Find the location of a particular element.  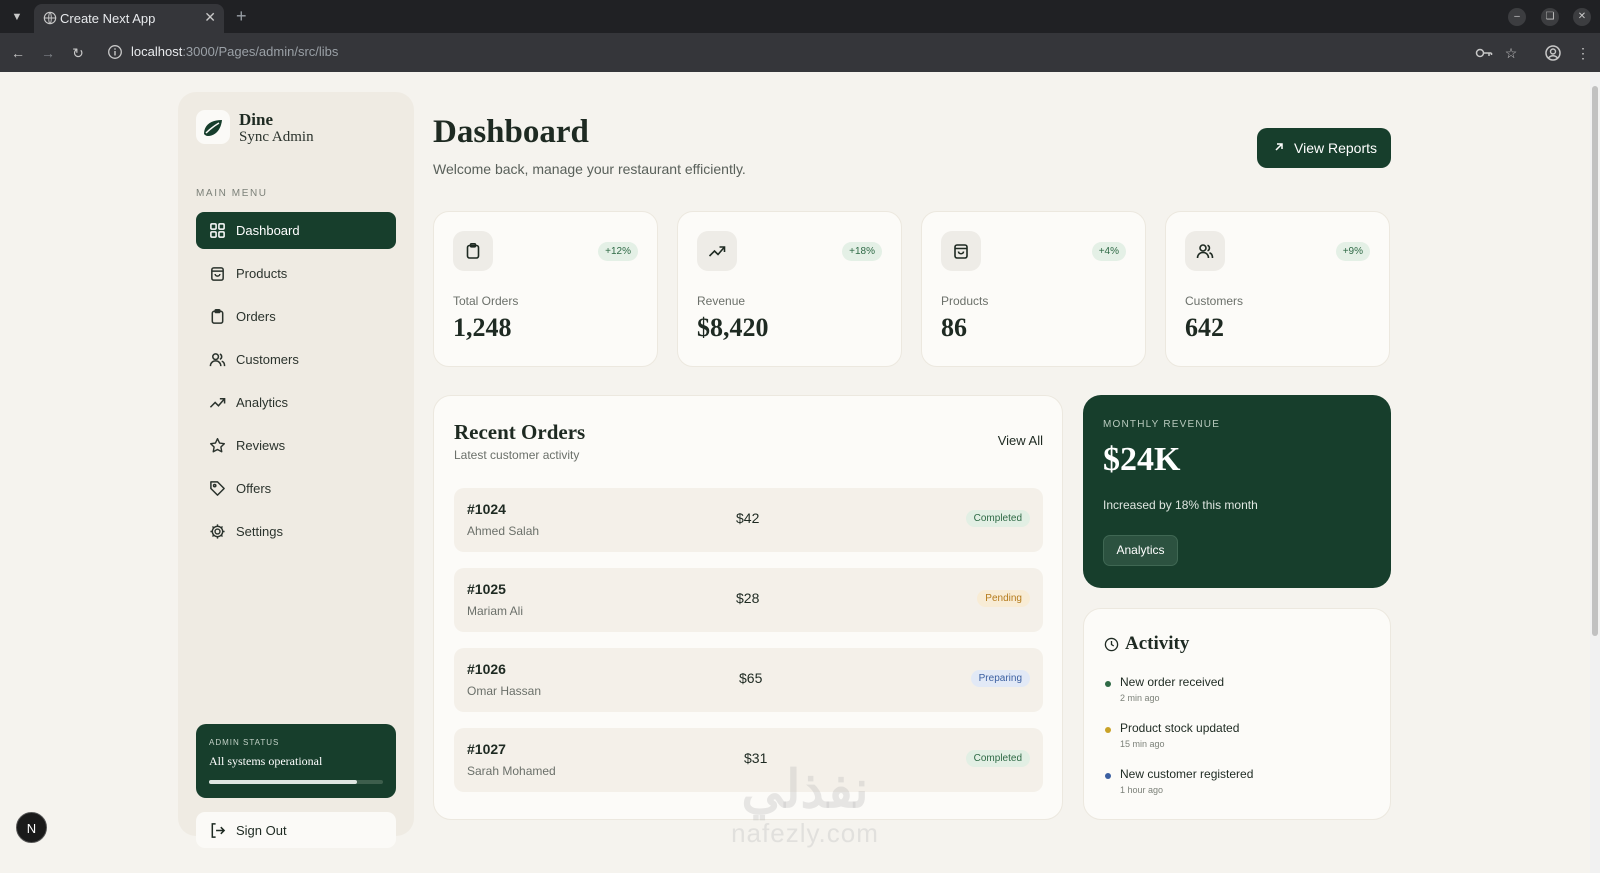

status-progress-fill is located at coordinates (283, 782).